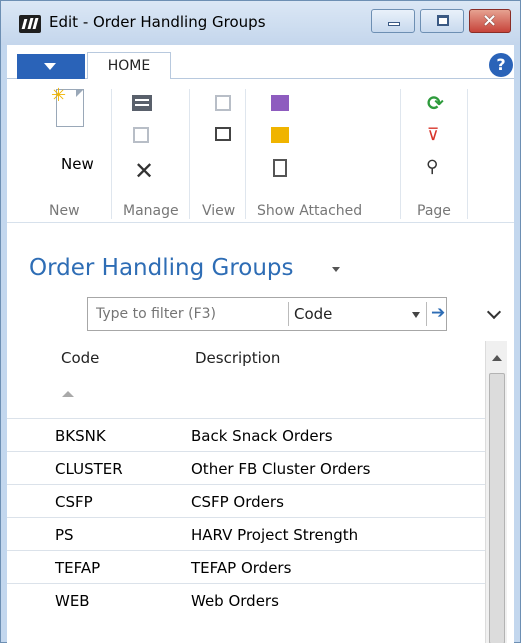 This screenshot has width=521, height=643. Describe the element at coordinates (188, 314) in the screenshot. I see `filter-input` at that location.